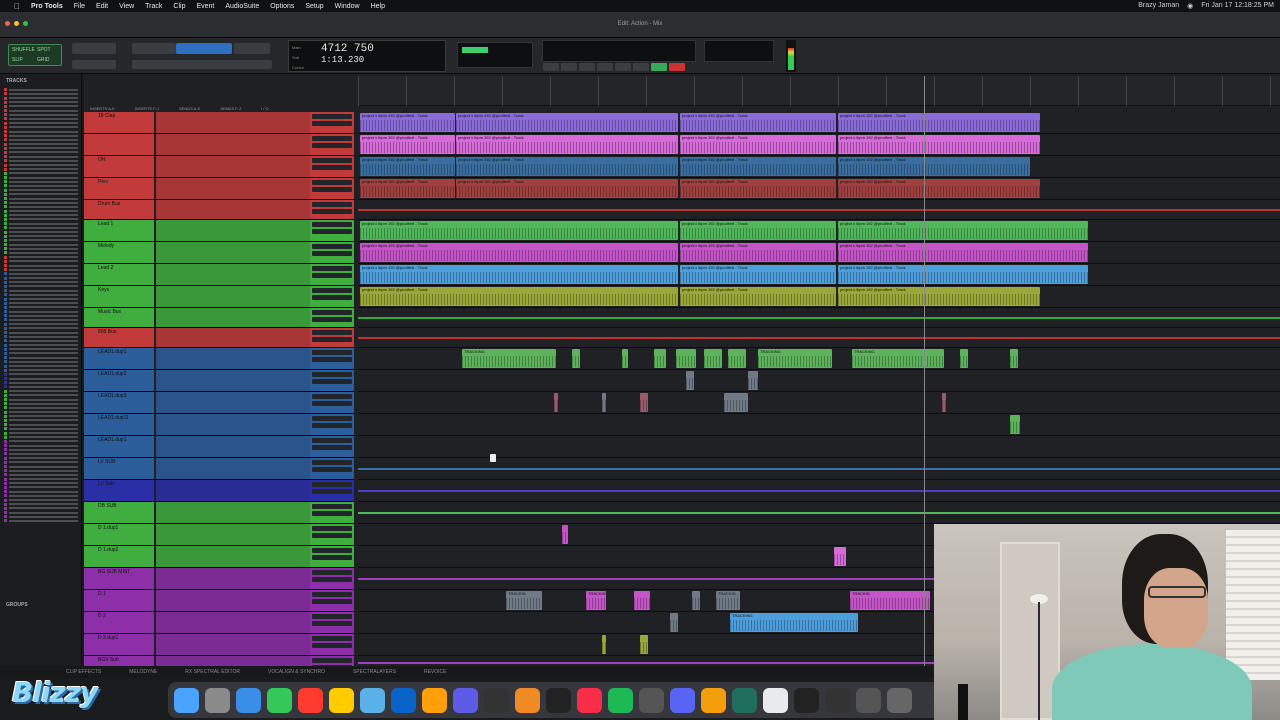 This screenshot has width=1280, height=720. What do you see at coordinates (713, 700) in the screenshot?
I see `books-icon` at bounding box center [713, 700].